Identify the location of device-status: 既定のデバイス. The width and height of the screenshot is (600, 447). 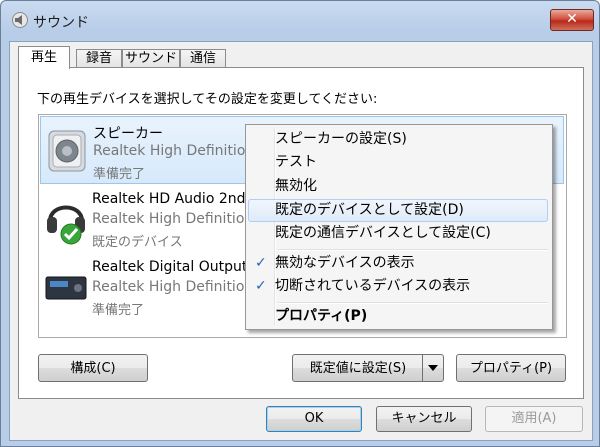
(137, 242).